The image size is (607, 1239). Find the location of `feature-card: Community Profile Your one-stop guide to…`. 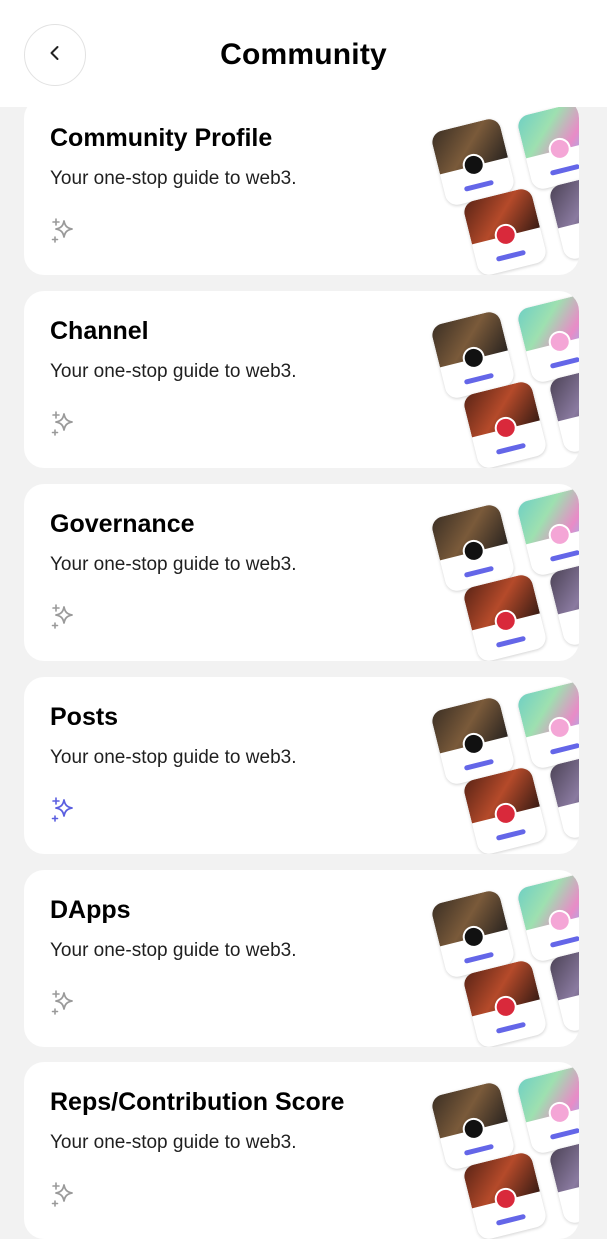

feature-card: Community Profile Your one-stop guide to… is located at coordinates (301, 186).